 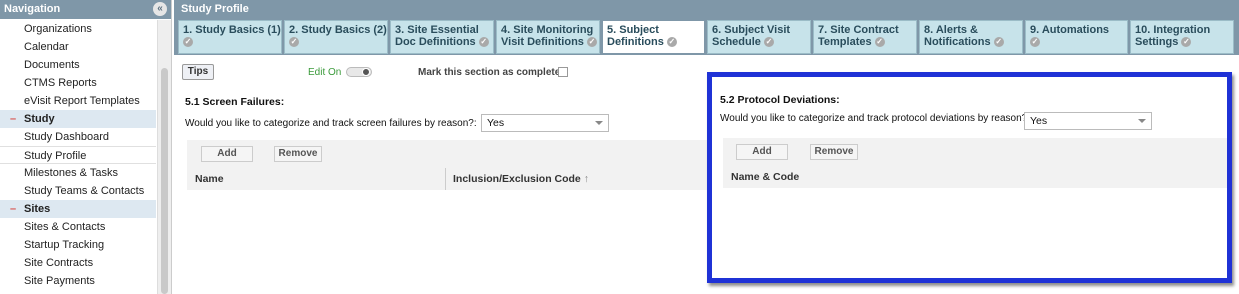 I want to click on chevron-down-icon, so click(x=599, y=123).